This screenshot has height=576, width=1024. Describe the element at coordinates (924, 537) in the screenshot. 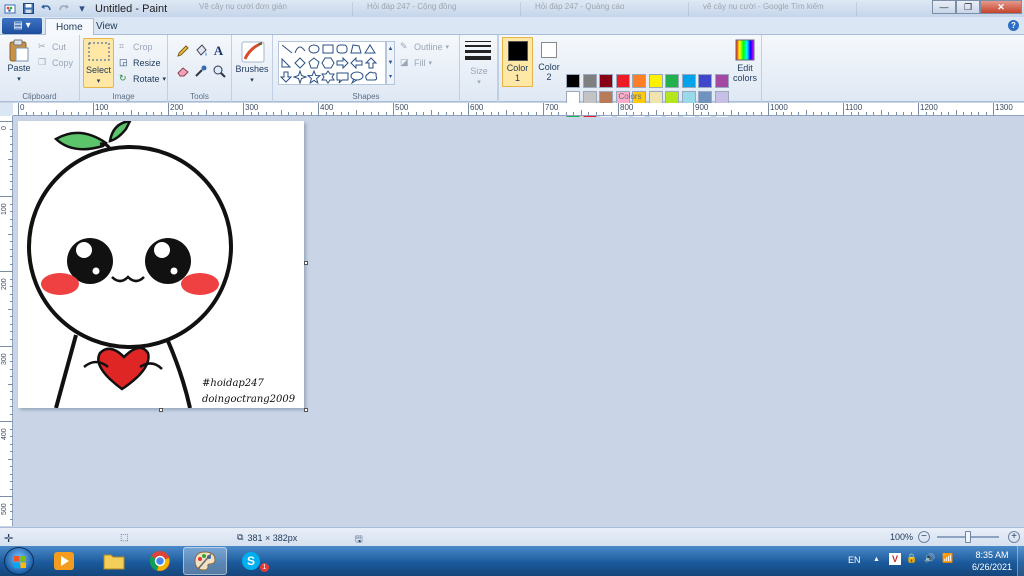

I see `zoom-out-button: −` at that location.